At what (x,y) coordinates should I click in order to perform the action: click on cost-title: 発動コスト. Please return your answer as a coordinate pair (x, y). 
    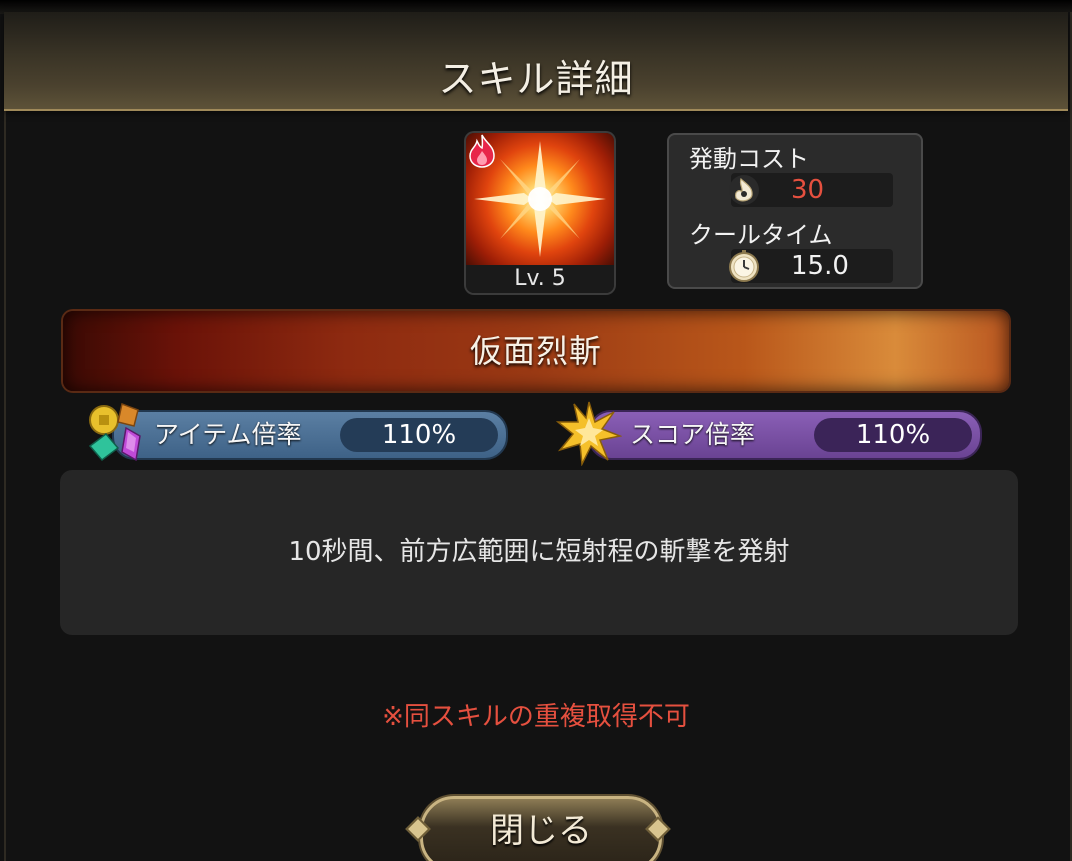
    Looking at the image, I should click on (749, 159).